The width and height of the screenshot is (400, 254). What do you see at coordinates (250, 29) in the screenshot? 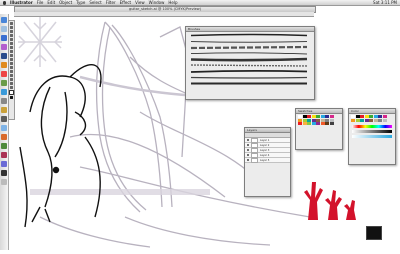
I see `brushes-panel-title: Brushes` at bounding box center [250, 29].